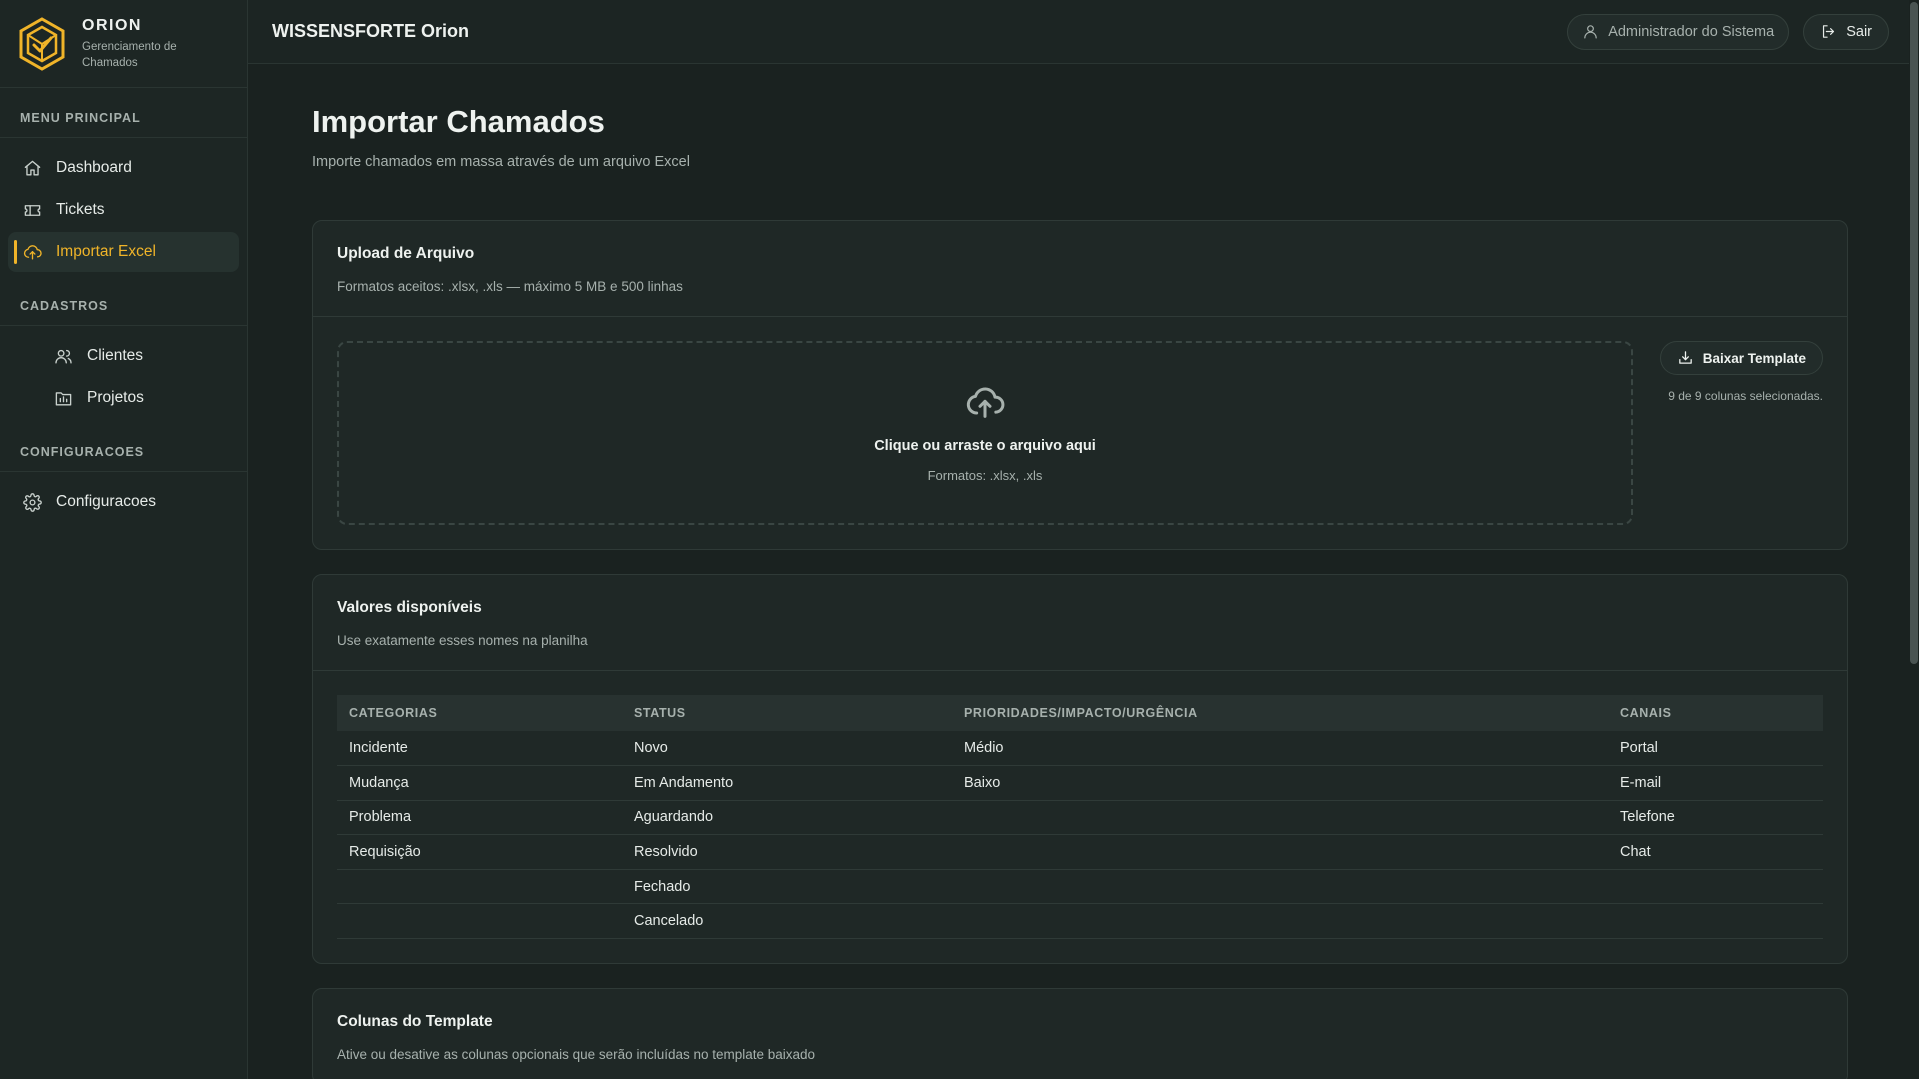 This screenshot has height=1079, width=1919. I want to click on table-cell: Telefone, so click(1715, 818).